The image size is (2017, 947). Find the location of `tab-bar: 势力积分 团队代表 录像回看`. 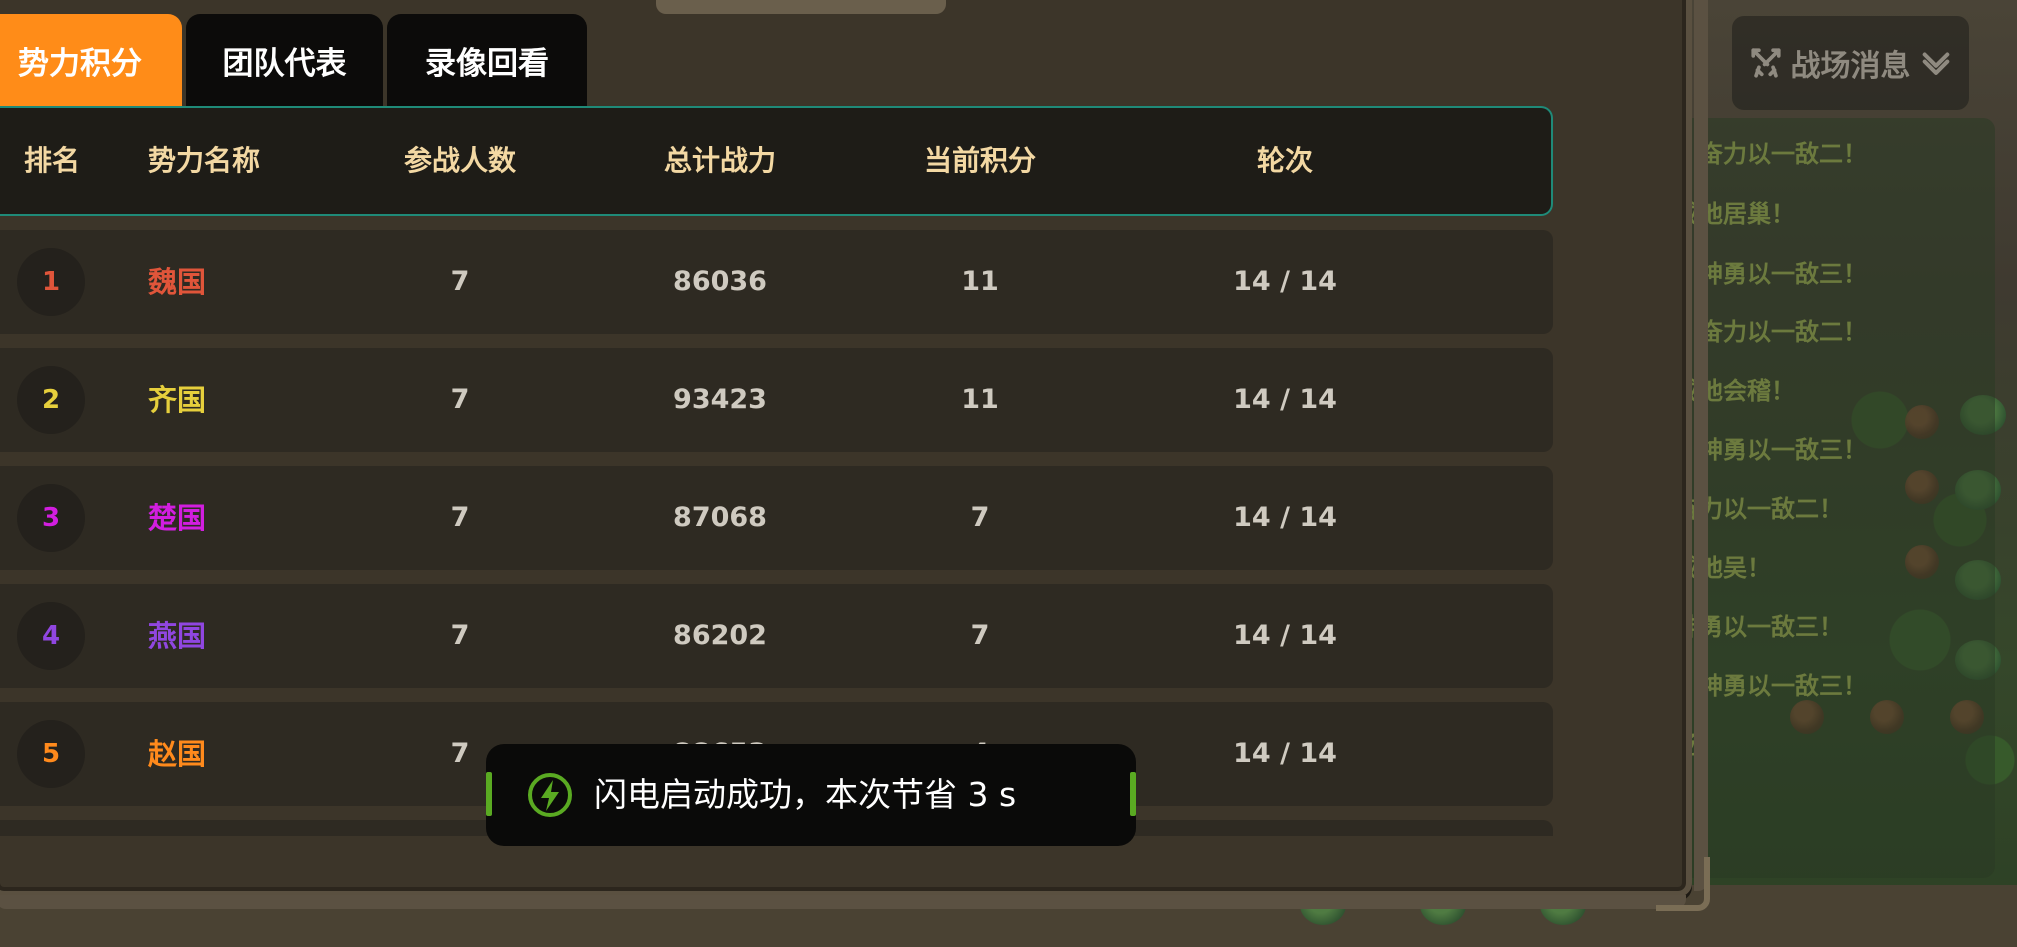

tab-bar: 势力积分 团队代表 录像回看 is located at coordinates (293, 60).